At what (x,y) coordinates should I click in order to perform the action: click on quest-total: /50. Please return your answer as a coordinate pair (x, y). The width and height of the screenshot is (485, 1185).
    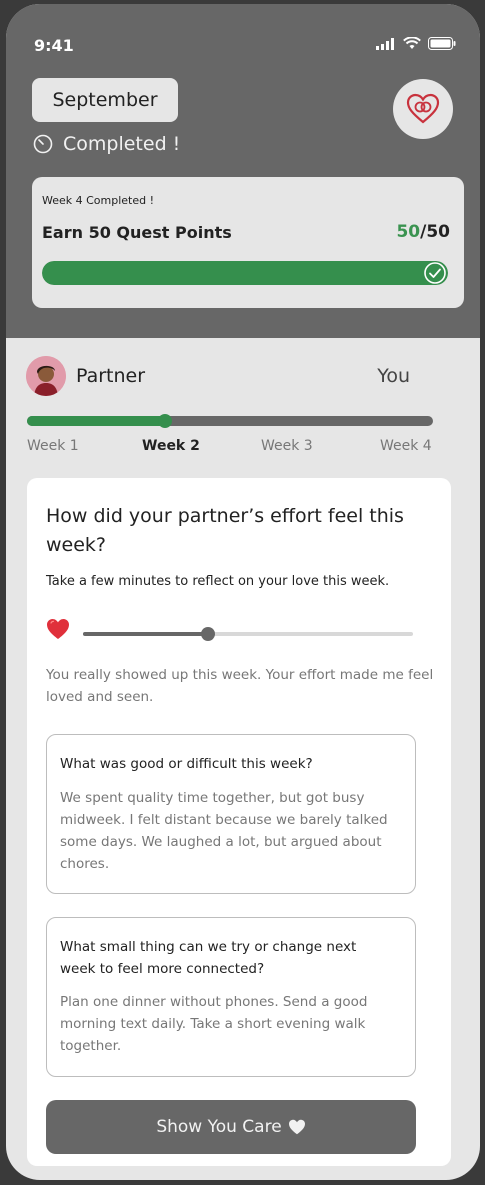
    Looking at the image, I should click on (435, 232).